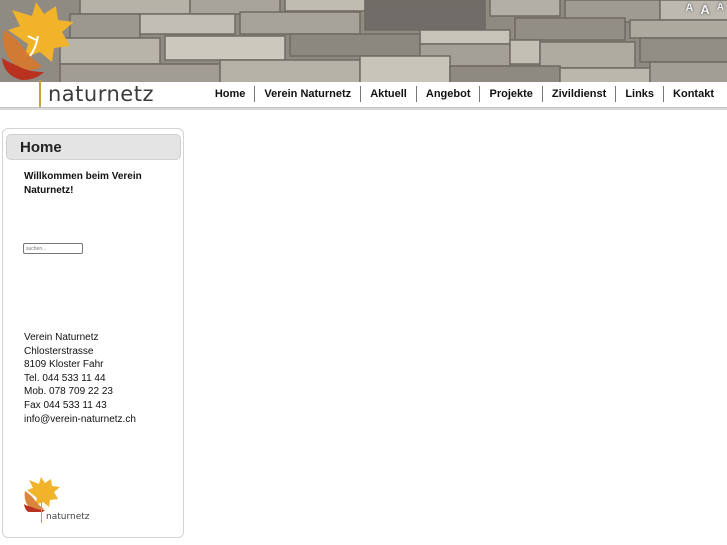 The width and height of the screenshot is (727, 545). What do you see at coordinates (639, 94) in the screenshot?
I see `nav-item-links: Links` at bounding box center [639, 94].